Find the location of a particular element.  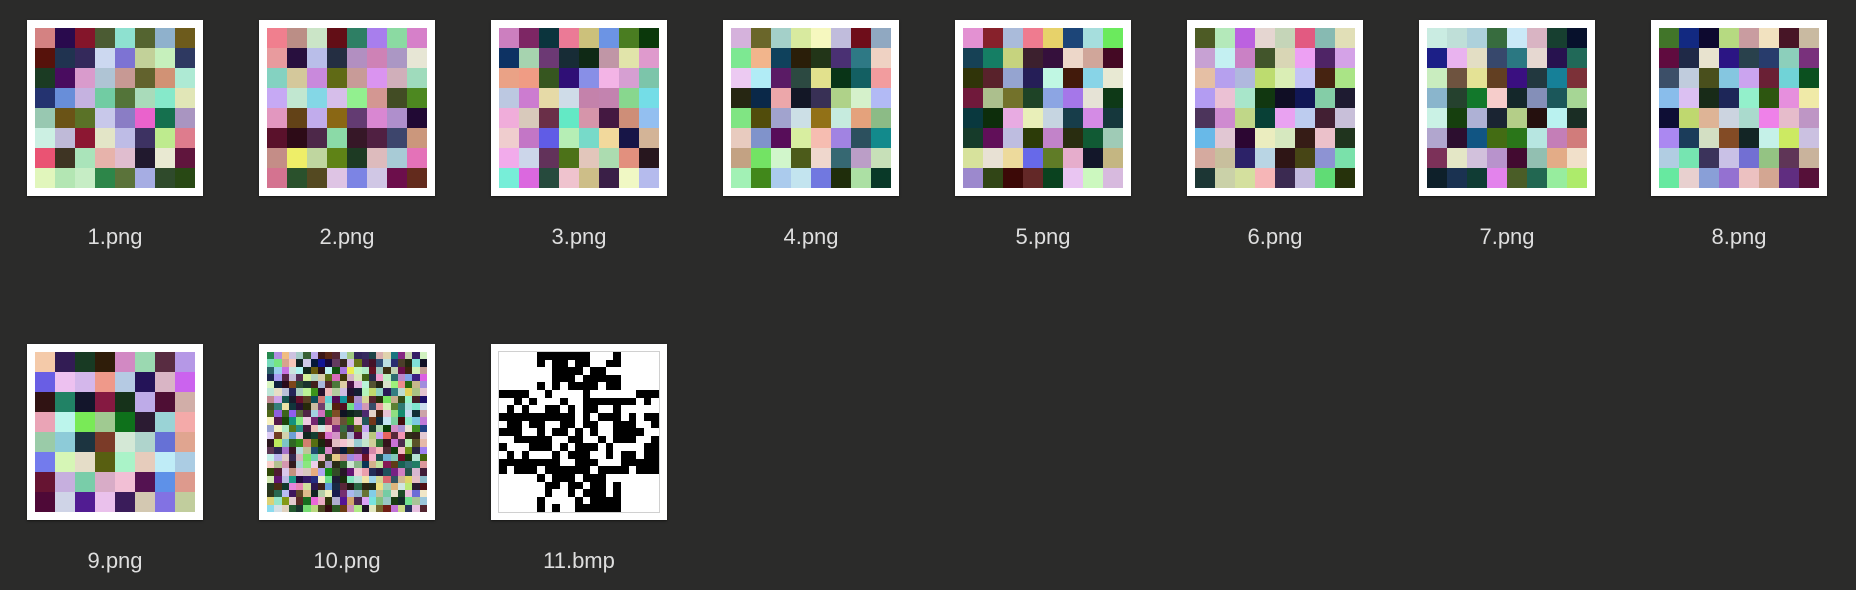

file-item-1: 1.png is located at coordinates (101, 125).